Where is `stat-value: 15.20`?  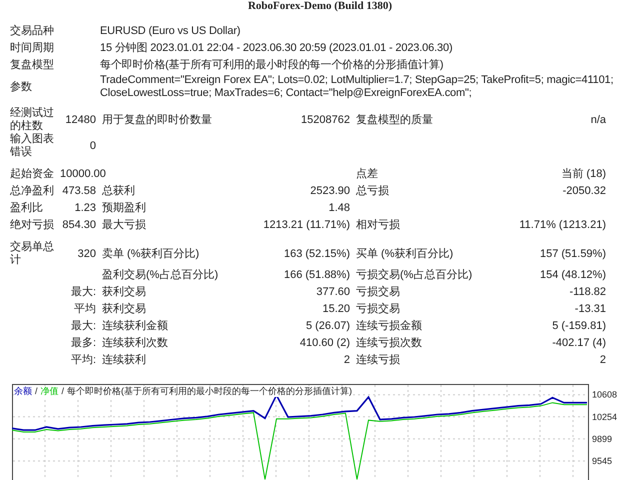 stat-value: 15.20 is located at coordinates (336, 309).